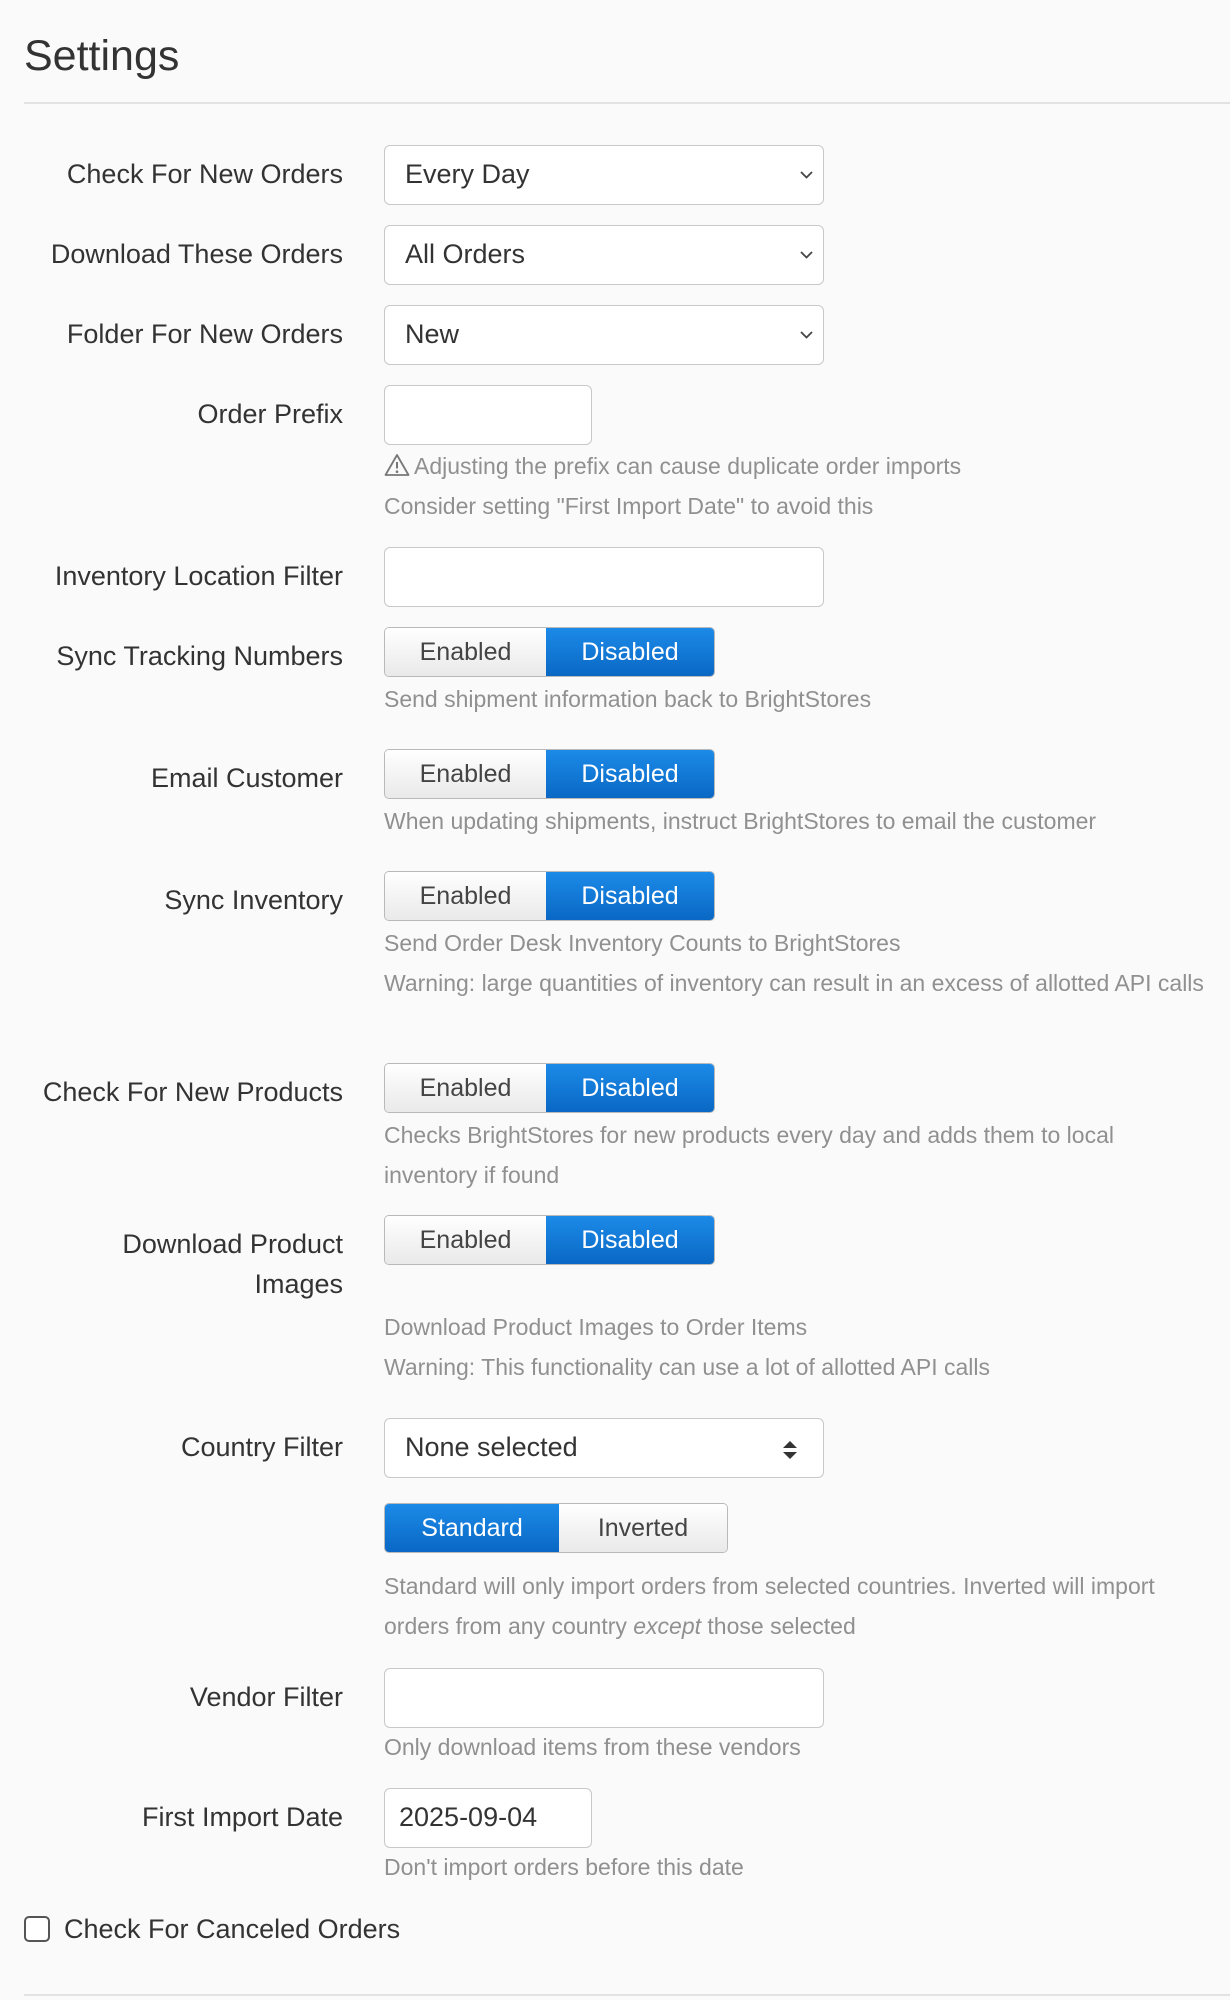 The height and width of the screenshot is (2000, 1230). What do you see at coordinates (465, 652) in the screenshot?
I see `sync-tracking-enabled-button: Enabled` at bounding box center [465, 652].